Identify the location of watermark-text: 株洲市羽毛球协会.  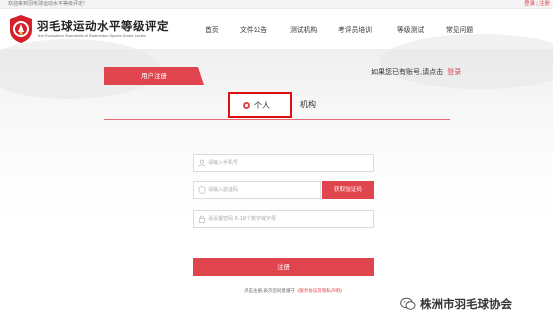
(466, 304).